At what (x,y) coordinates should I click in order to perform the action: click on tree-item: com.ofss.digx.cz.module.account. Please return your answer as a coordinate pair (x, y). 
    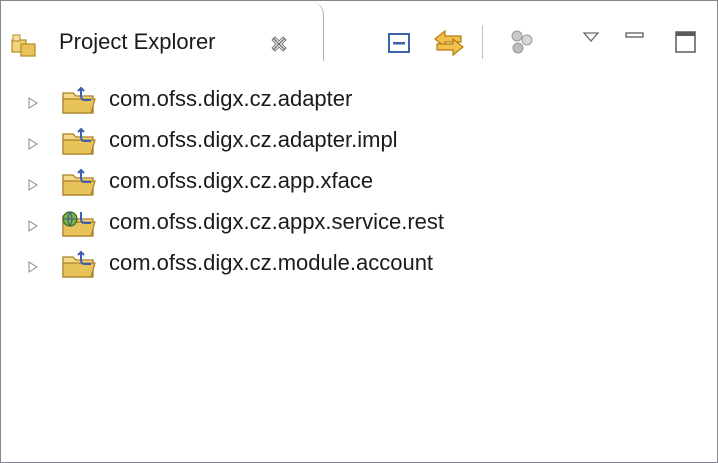
    Looking at the image, I should click on (359, 265).